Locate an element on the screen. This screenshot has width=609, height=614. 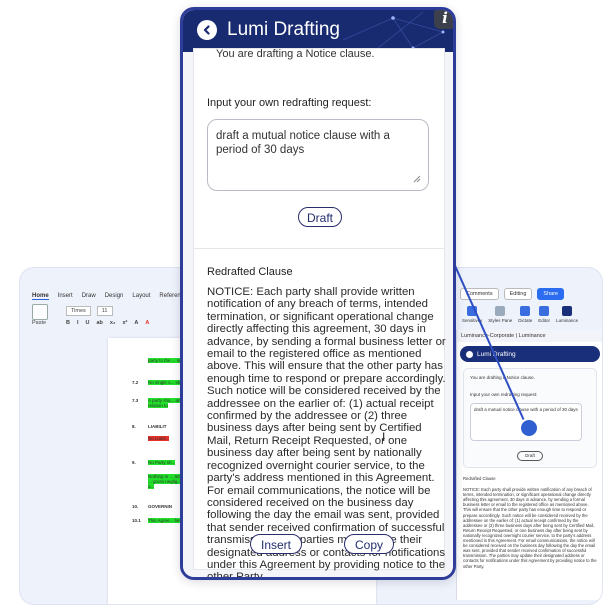
underline-button: U is located at coordinates (88, 323).